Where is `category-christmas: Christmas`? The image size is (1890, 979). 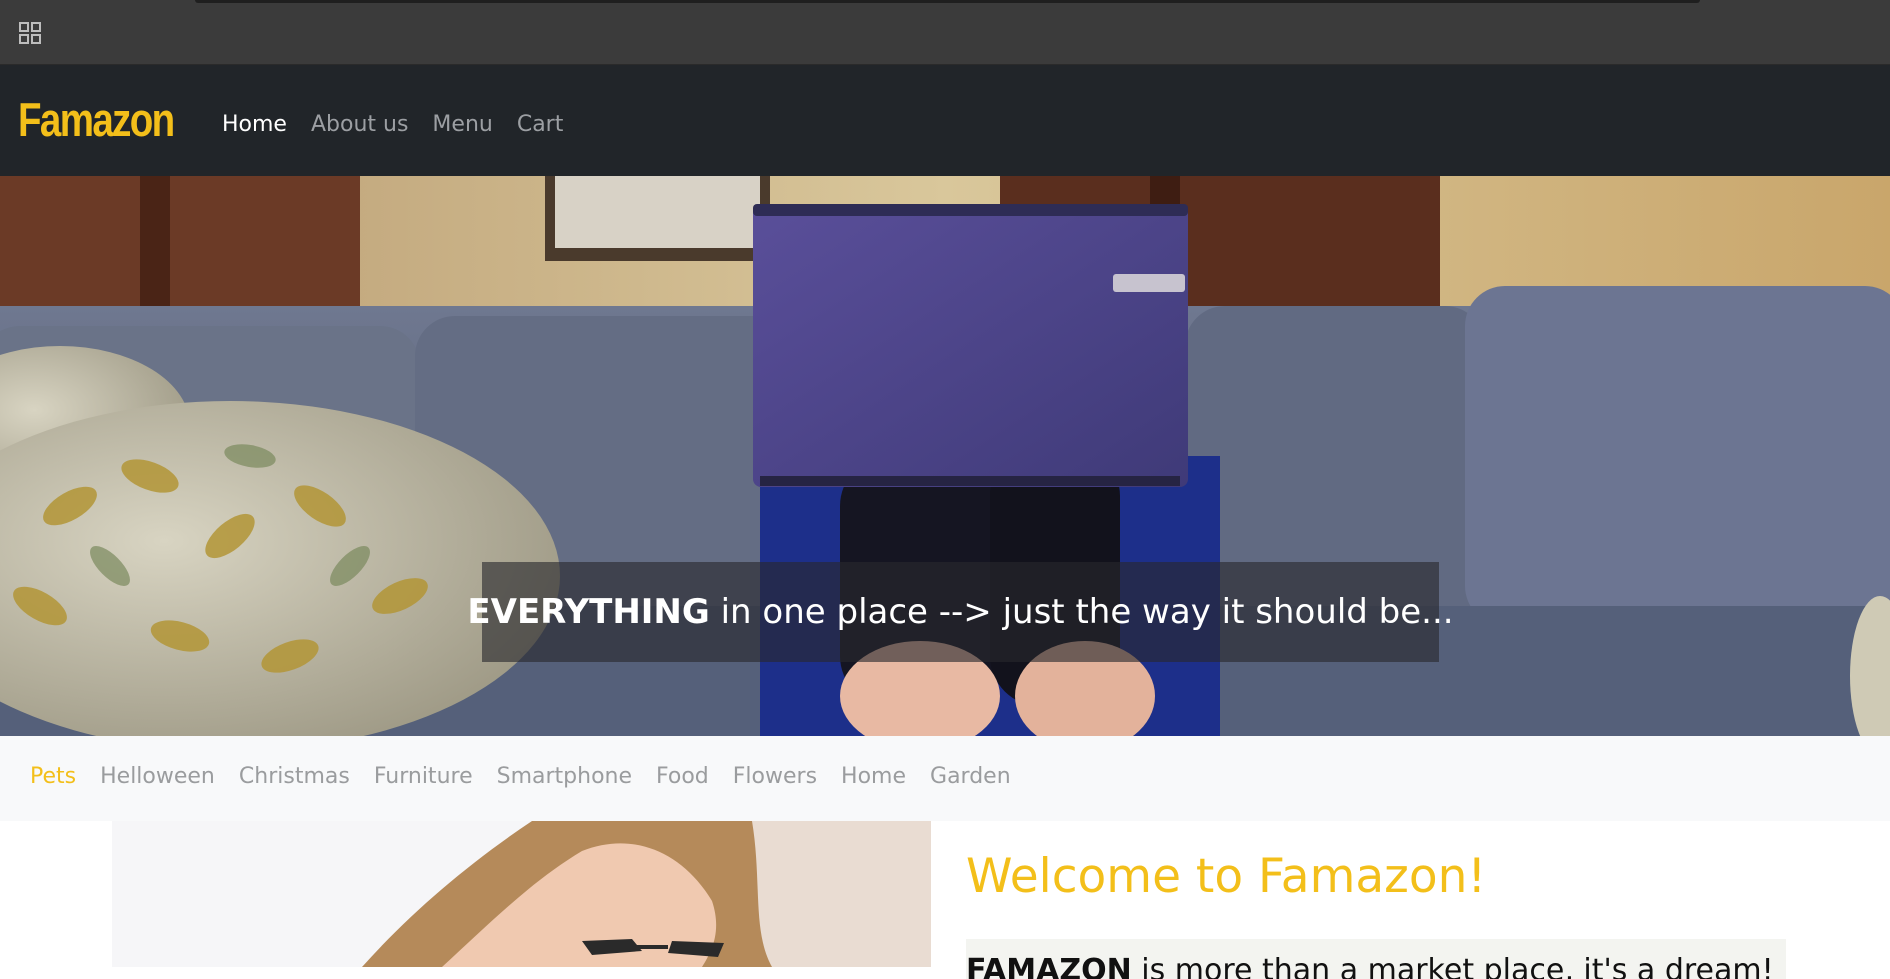 category-christmas: Christmas is located at coordinates (294, 777).